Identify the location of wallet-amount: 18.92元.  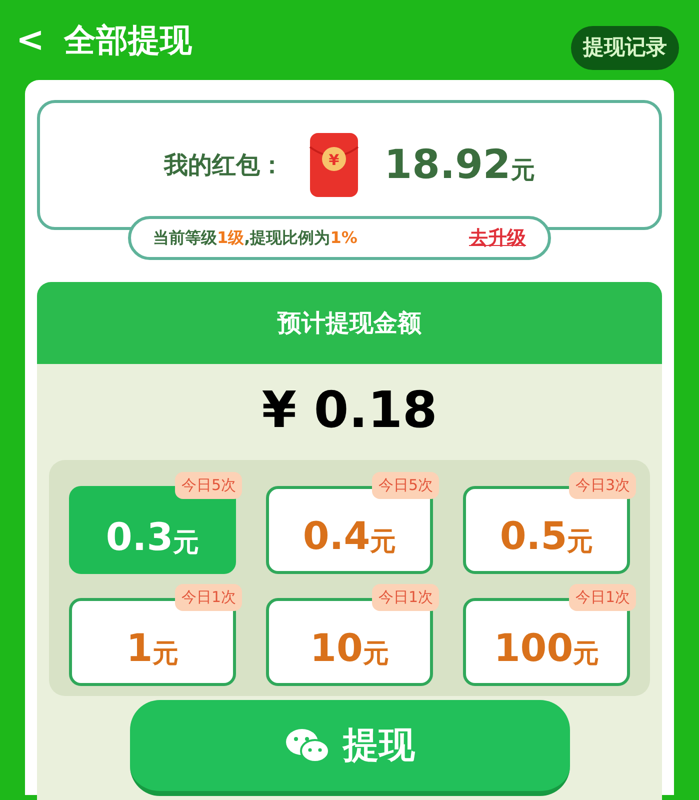
(459, 165).